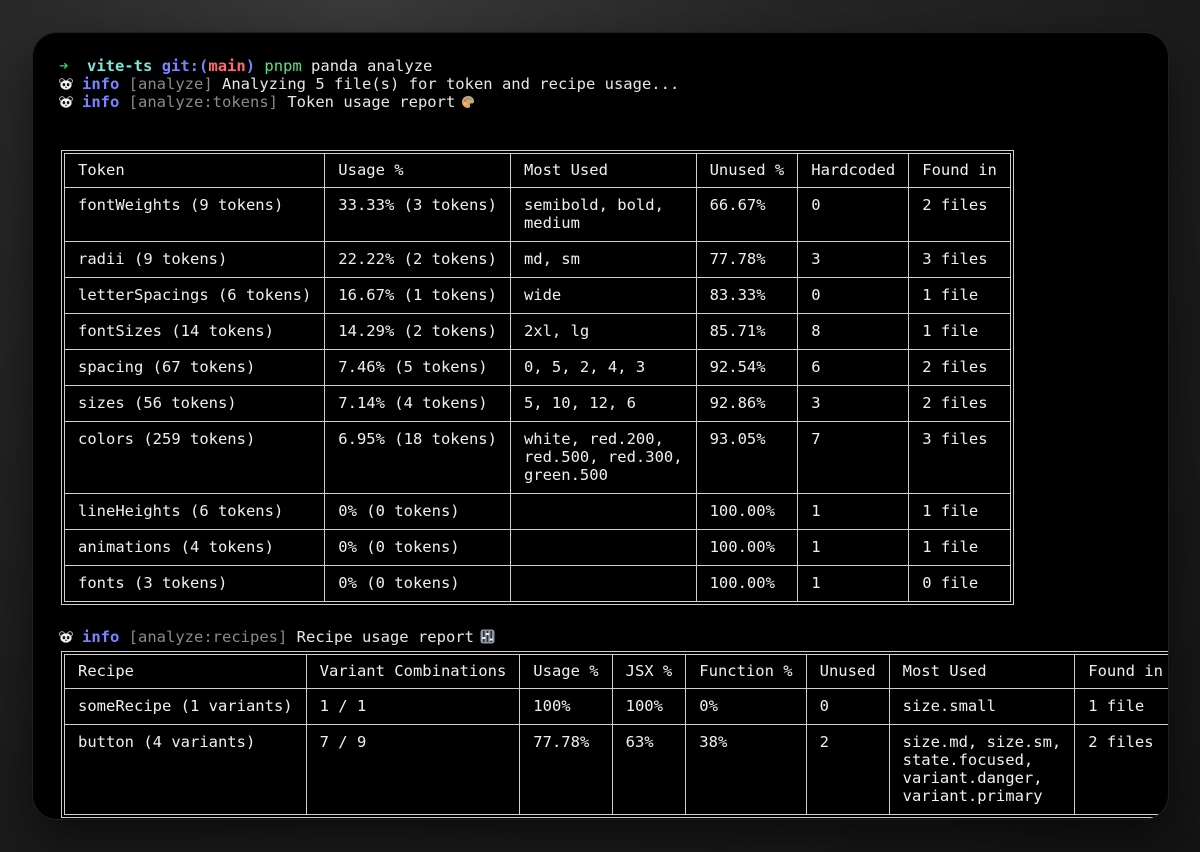  Describe the element at coordinates (413, 707) in the screenshot. I see `table-cell: 1 / 1` at that location.